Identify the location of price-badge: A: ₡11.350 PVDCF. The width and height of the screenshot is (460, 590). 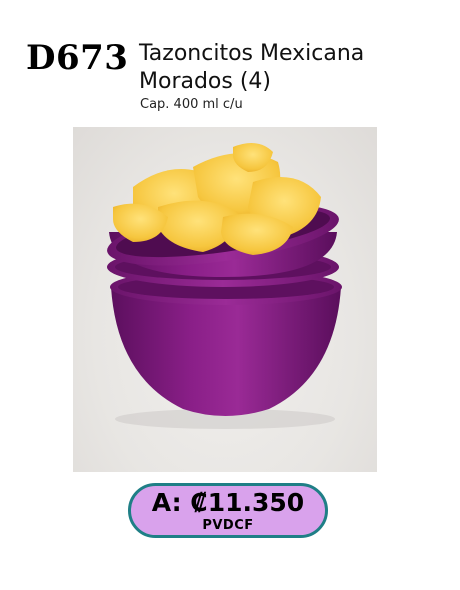
(228, 510).